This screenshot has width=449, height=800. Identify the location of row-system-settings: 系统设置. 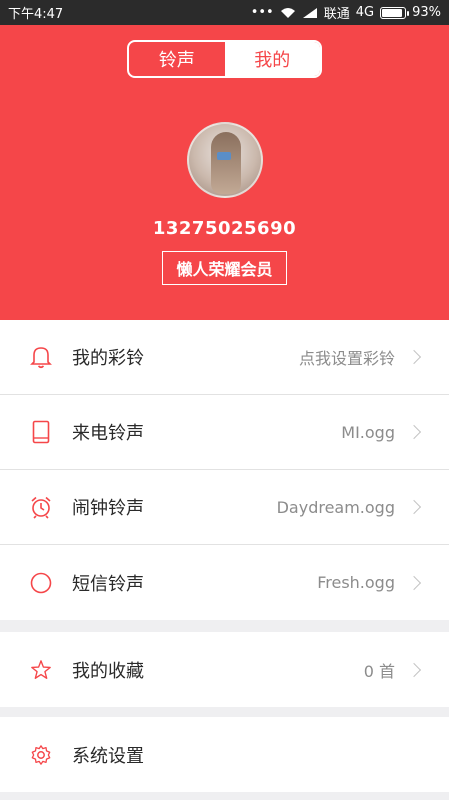
(224, 754).